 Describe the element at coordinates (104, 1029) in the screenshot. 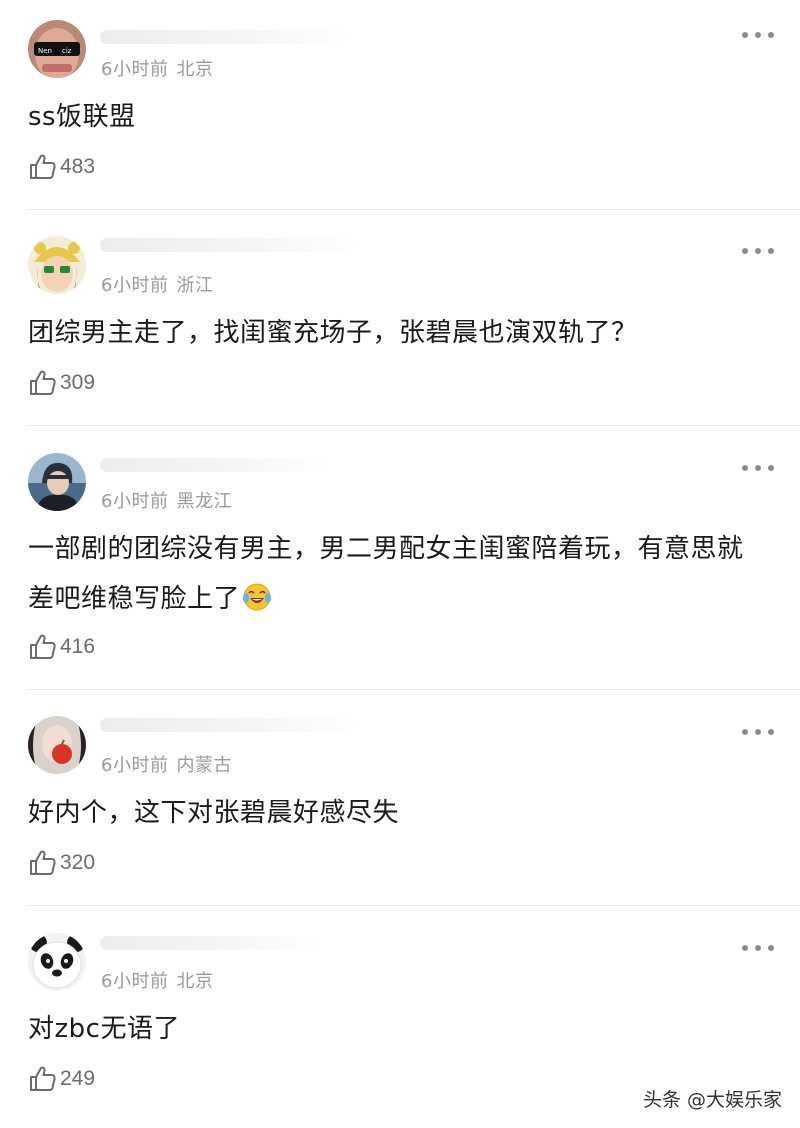

I see `comment-text: 对zbc无语了` at that location.